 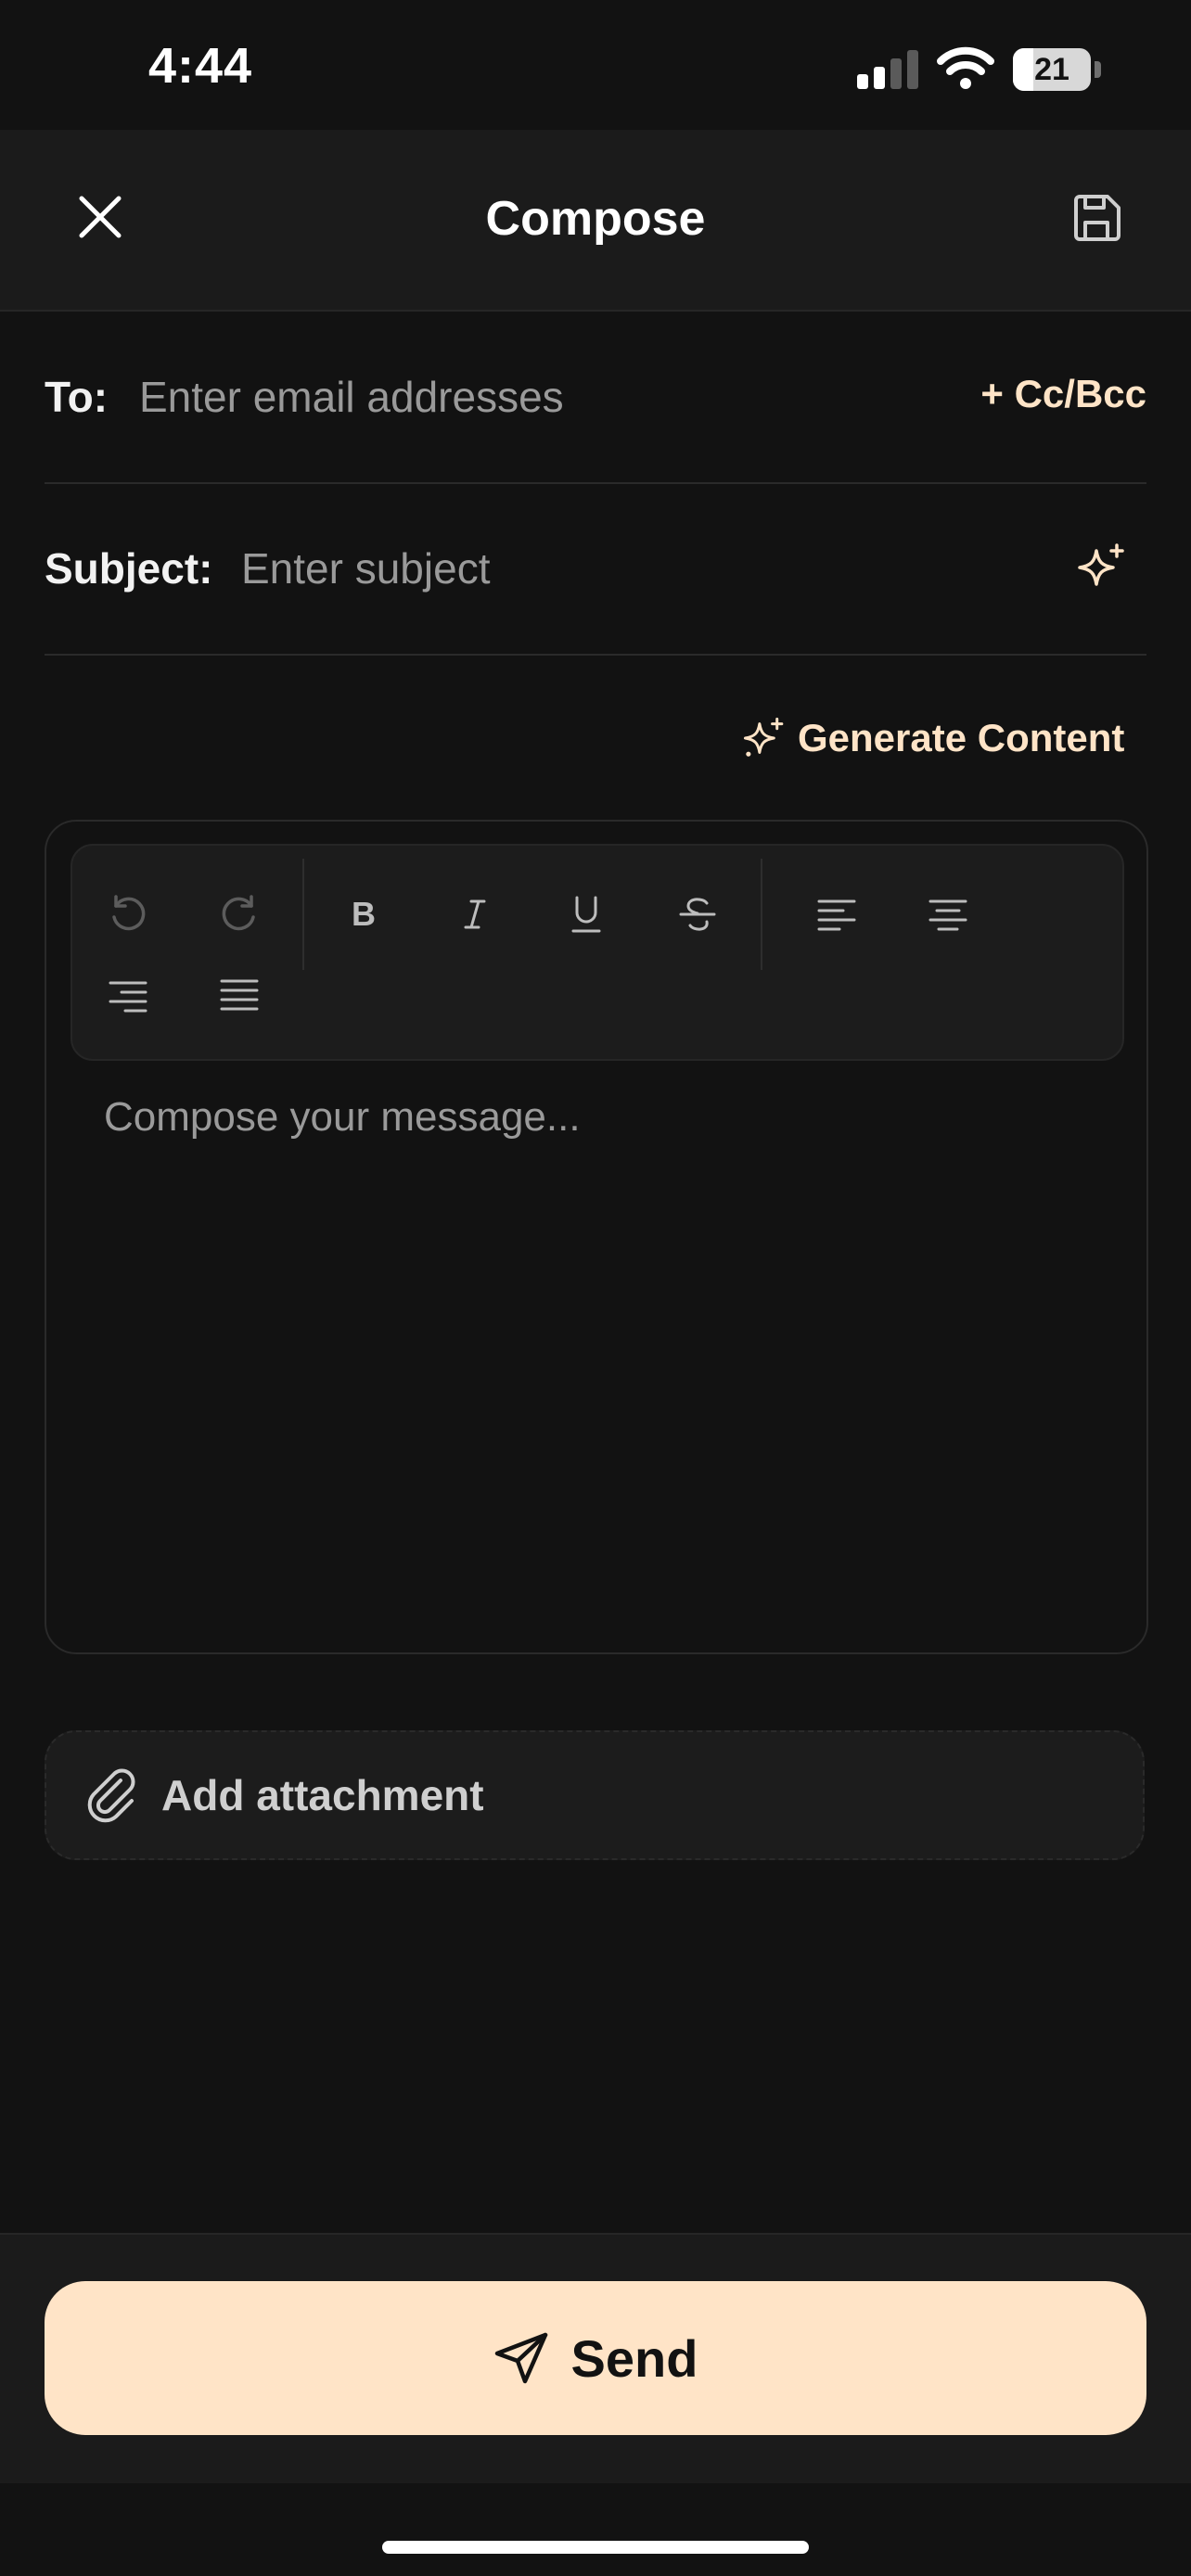 What do you see at coordinates (597, 952) in the screenshot?
I see `formatting-toolbar: B` at bounding box center [597, 952].